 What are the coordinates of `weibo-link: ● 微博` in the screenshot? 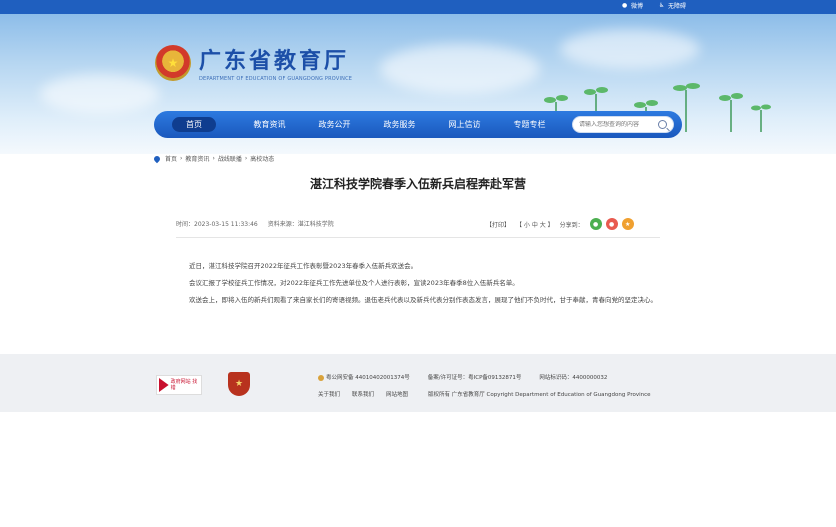 It's located at (632, 5).